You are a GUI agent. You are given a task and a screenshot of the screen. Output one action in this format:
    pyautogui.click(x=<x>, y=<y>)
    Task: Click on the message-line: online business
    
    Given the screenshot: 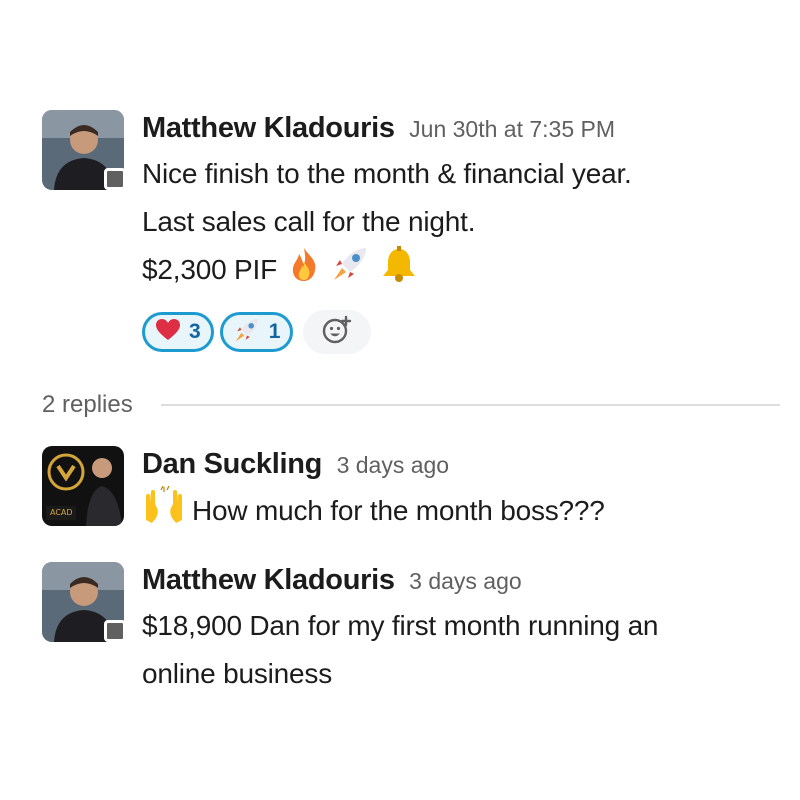 What is the action you would take?
    pyautogui.click(x=237, y=673)
    